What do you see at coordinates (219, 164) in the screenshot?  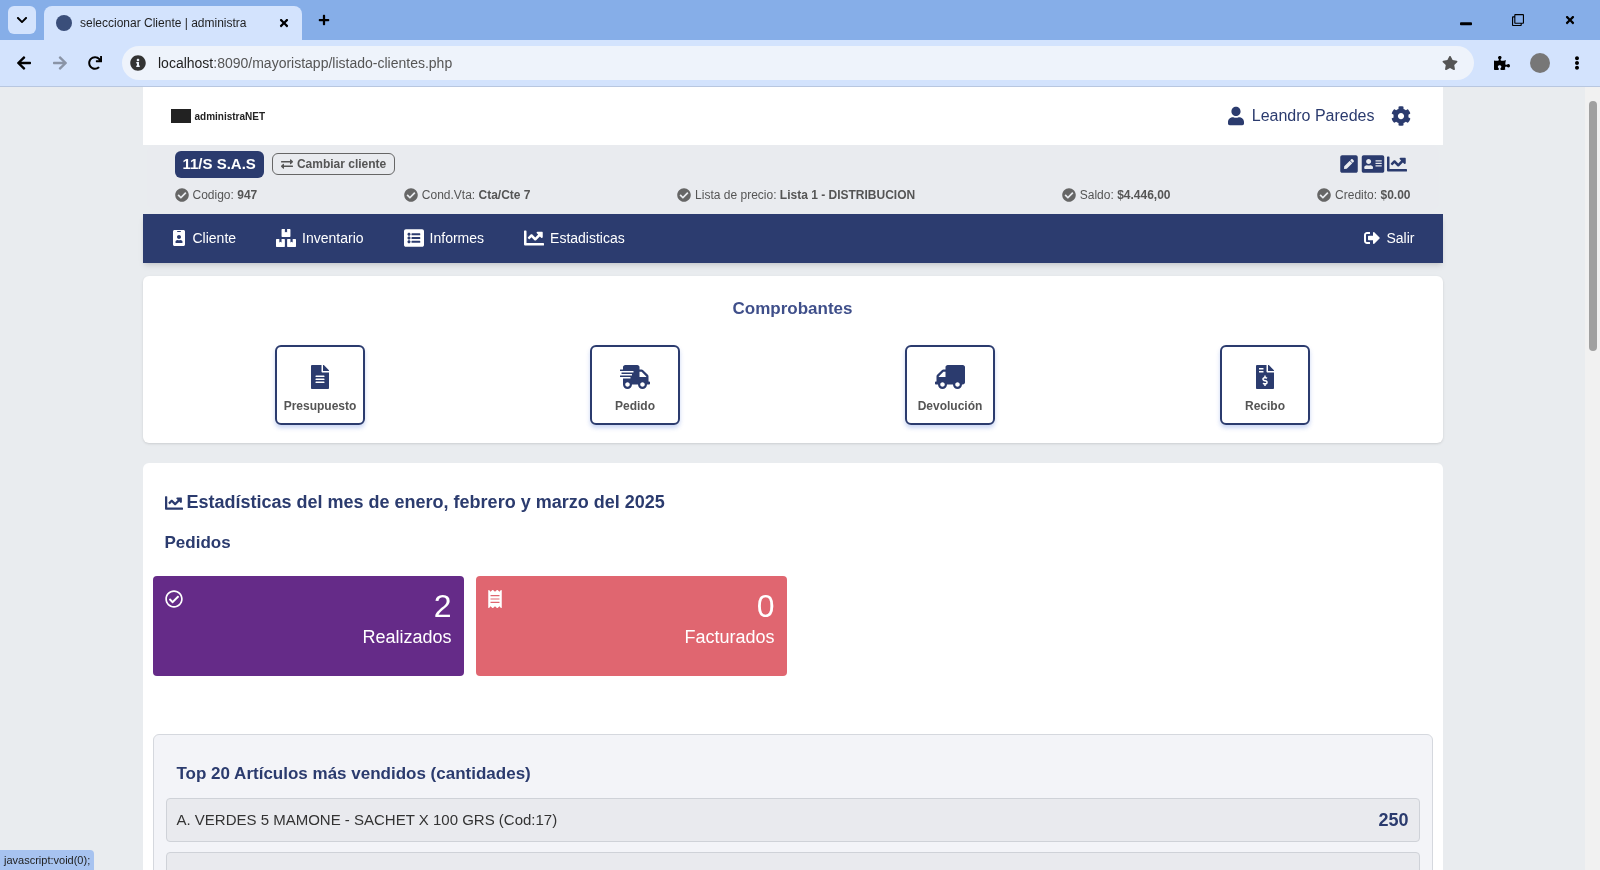 I see `client-name: 11/S S.A.S` at bounding box center [219, 164].